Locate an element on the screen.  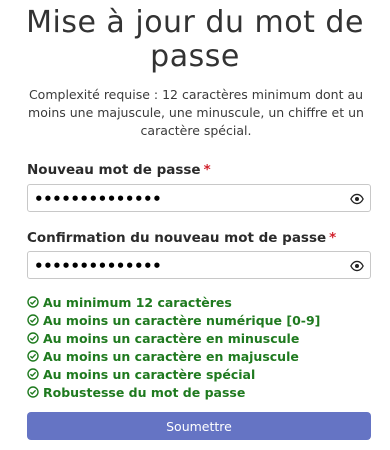
rule-min-length: Au minimum 12 caractères is located at coordinates (173, 302).